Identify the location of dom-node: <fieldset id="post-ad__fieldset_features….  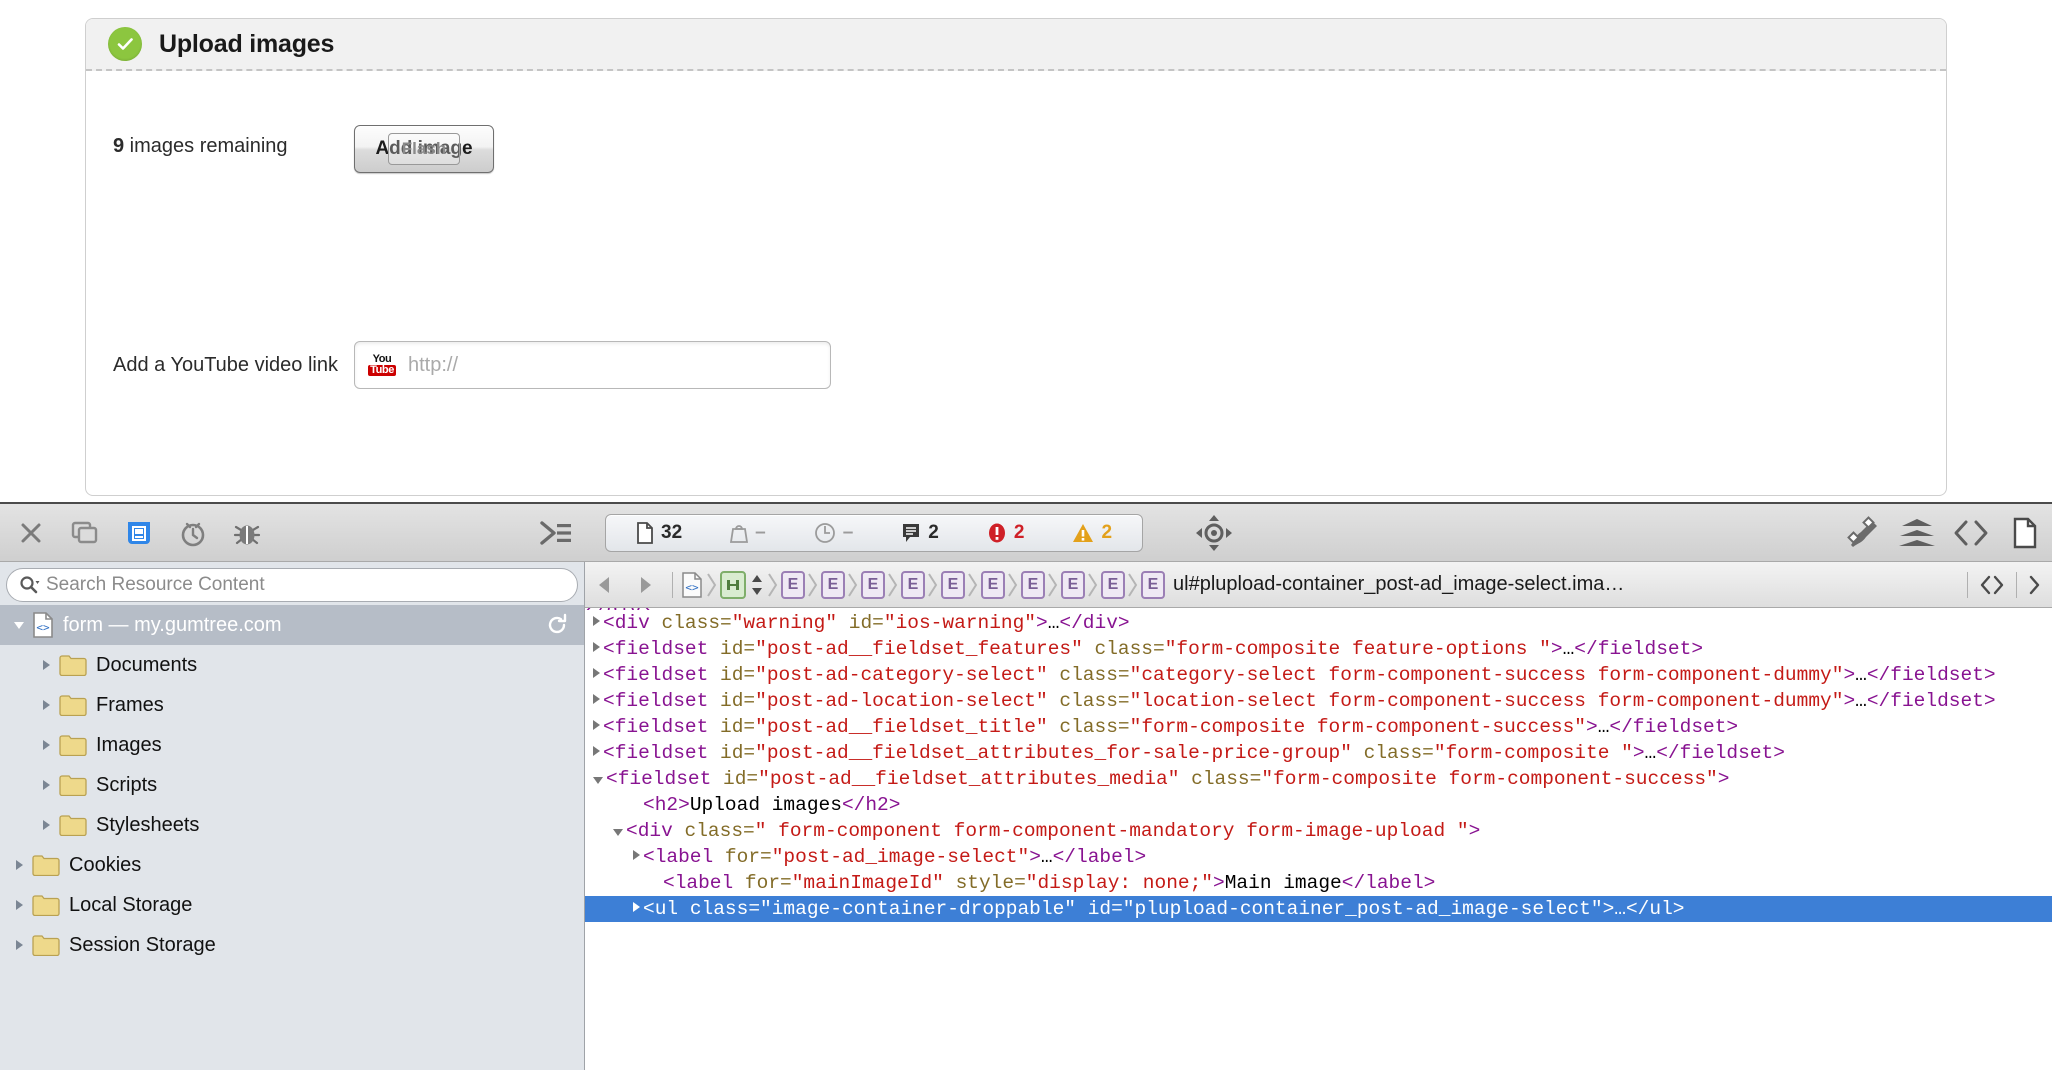
(1318, 649).